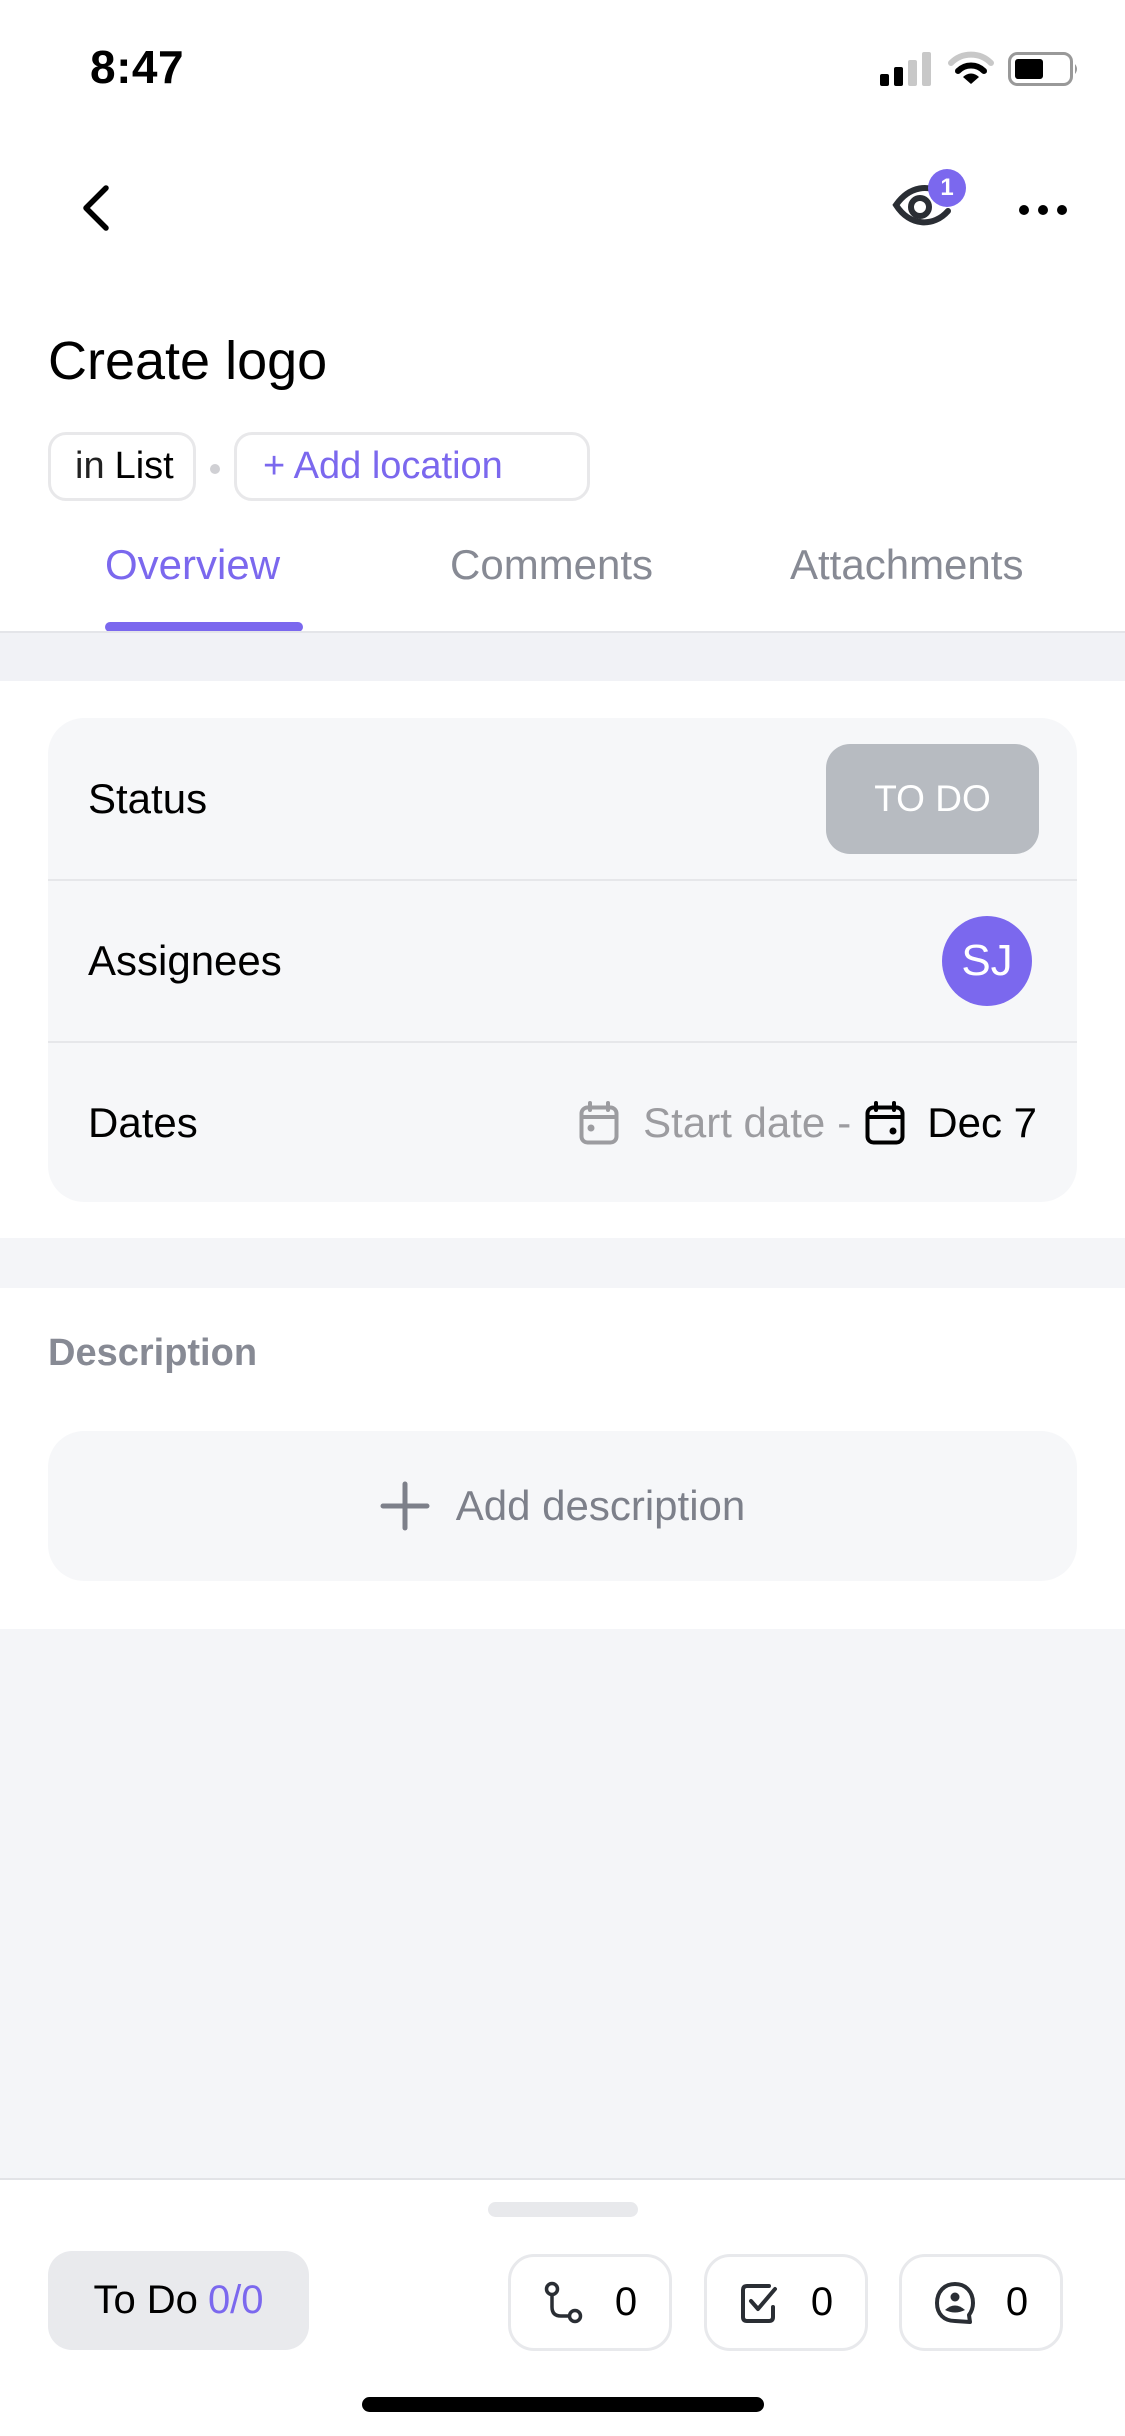 Image resolution: width=1125 pixels, height=2436 pixels. What do you see at coordinates (215, 469) in the screenshot?
I see `separator-dot` at bounding box center [215, 469].